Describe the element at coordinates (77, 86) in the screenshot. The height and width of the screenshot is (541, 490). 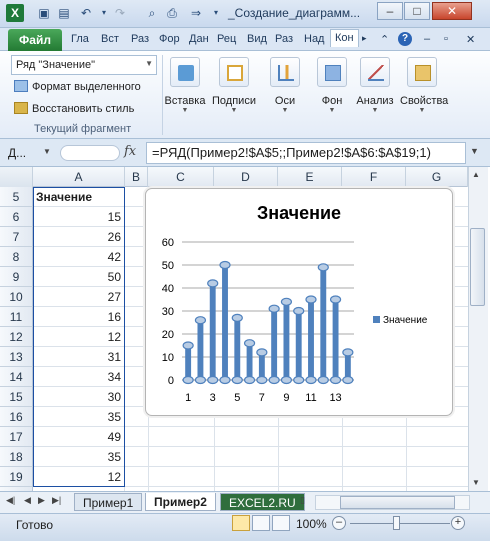
I see `format-selection-button: Формат выделенного` at that location.